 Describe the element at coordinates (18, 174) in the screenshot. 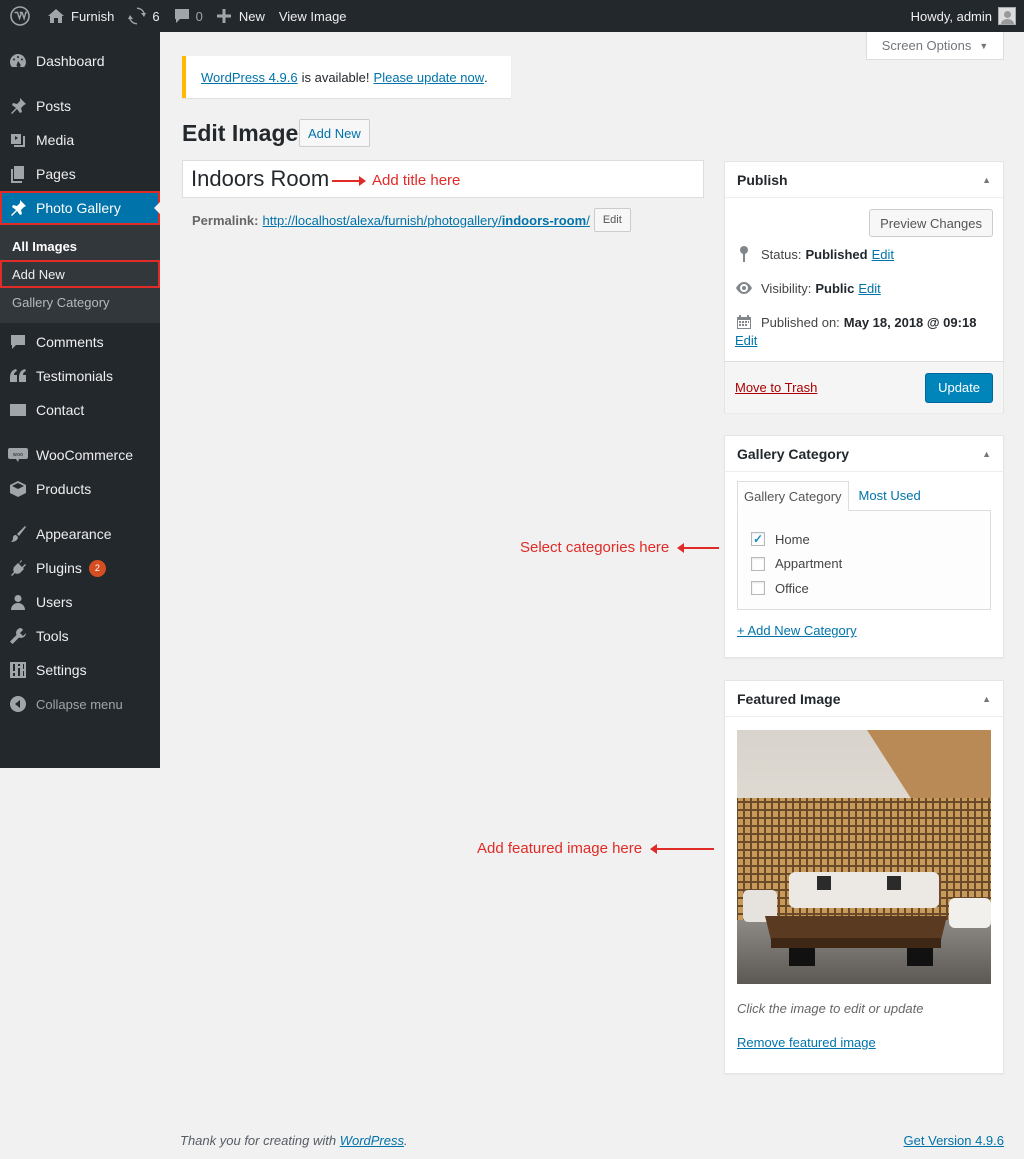

I see `pages-icon` at that location.